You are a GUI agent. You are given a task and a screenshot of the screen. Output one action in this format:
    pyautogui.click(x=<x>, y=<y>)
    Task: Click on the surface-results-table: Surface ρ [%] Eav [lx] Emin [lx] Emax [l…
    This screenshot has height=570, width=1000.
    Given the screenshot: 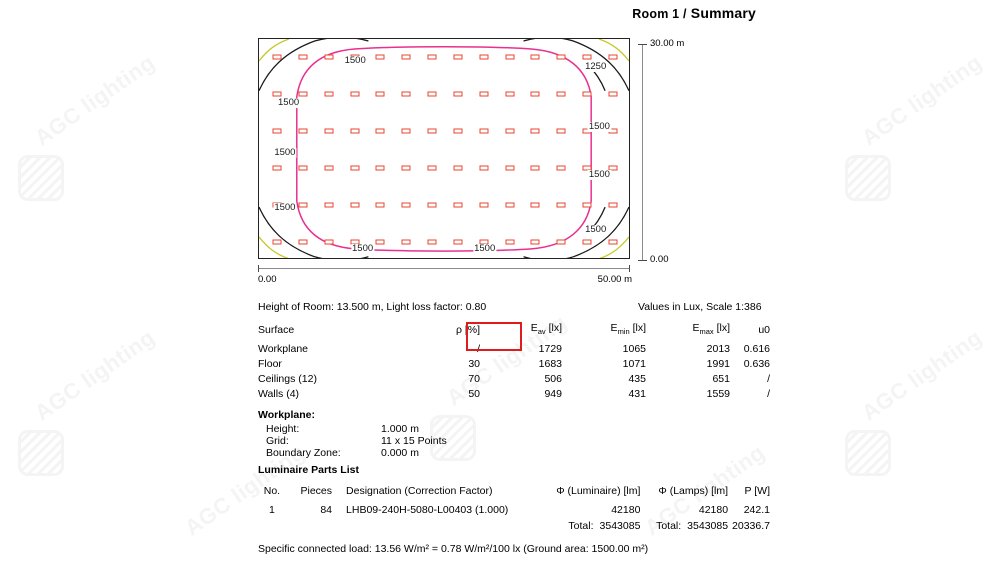 What is the action you would take?
    pyautogui.click(x=514, y=362)
    